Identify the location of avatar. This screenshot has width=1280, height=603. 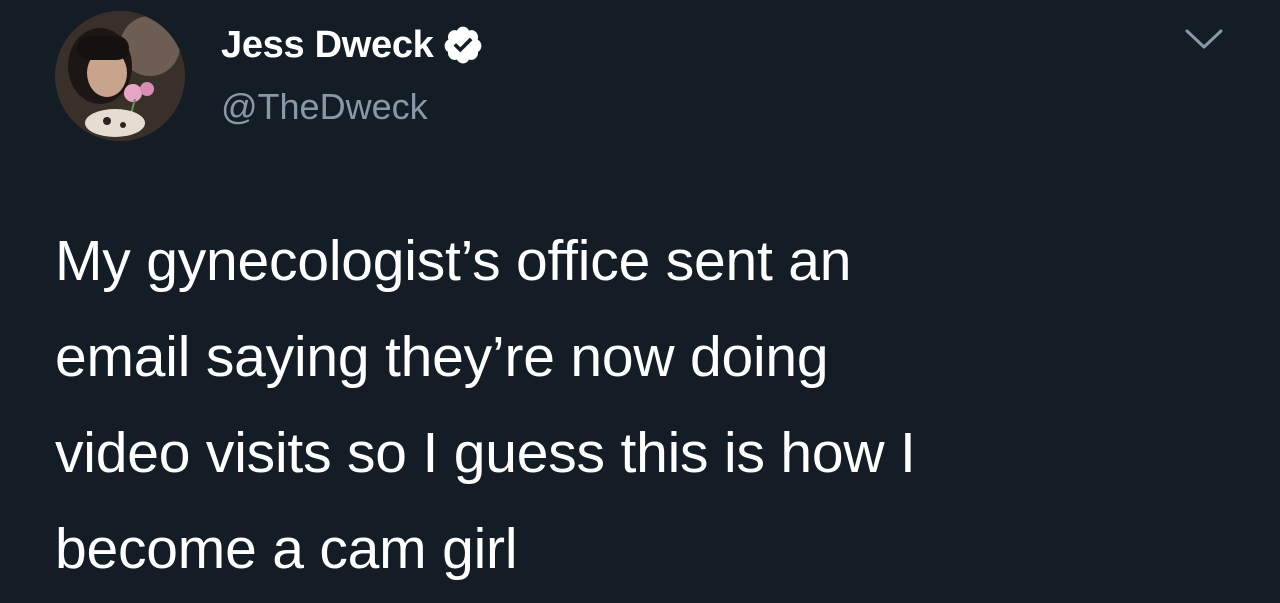
(120, 76).